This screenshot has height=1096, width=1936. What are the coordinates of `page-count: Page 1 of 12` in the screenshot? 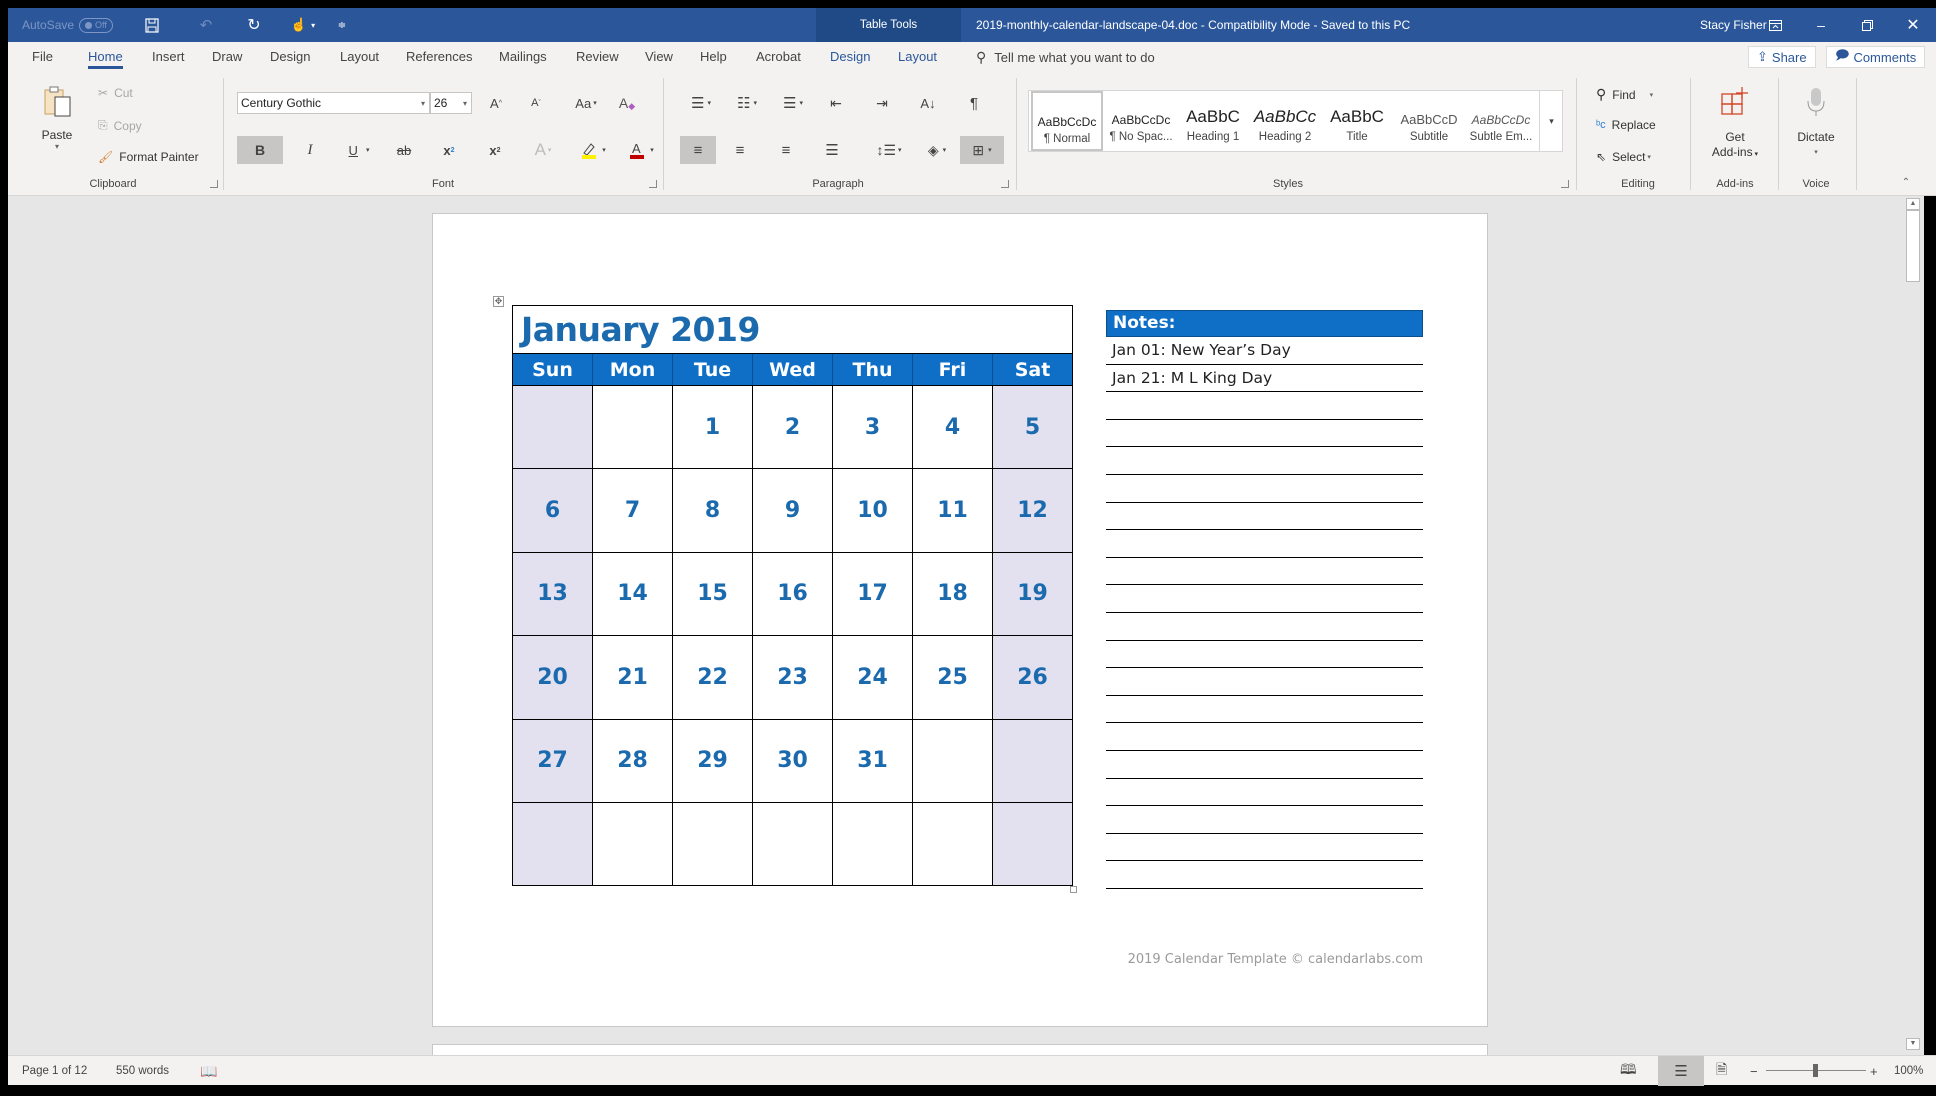 It's located at (54, 1071).